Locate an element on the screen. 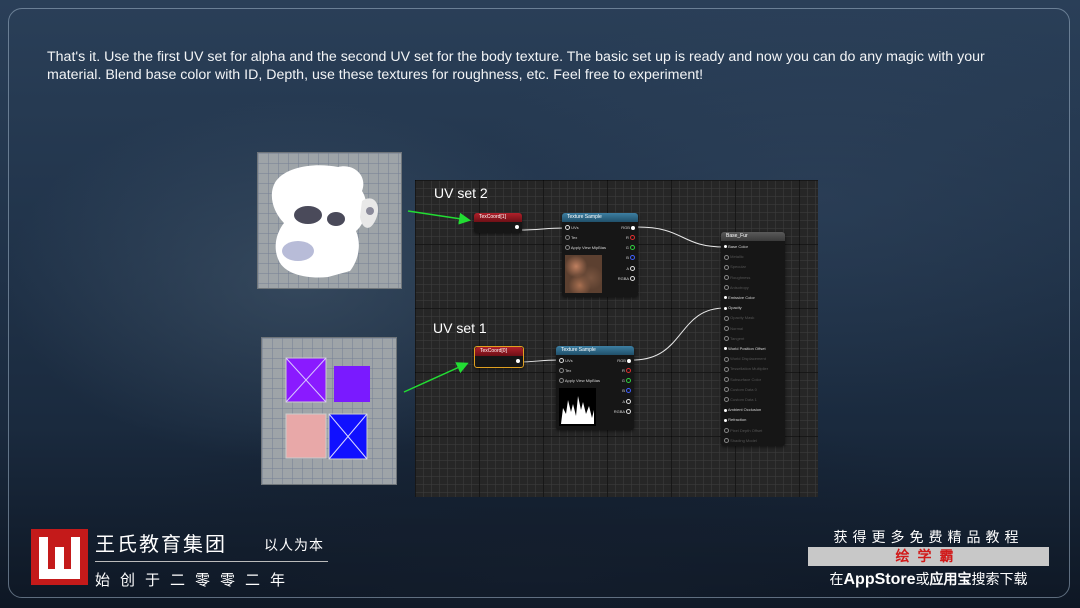 The image size is (1080, 608). material-pin: World Displacement is located at coordinates (745, 359).